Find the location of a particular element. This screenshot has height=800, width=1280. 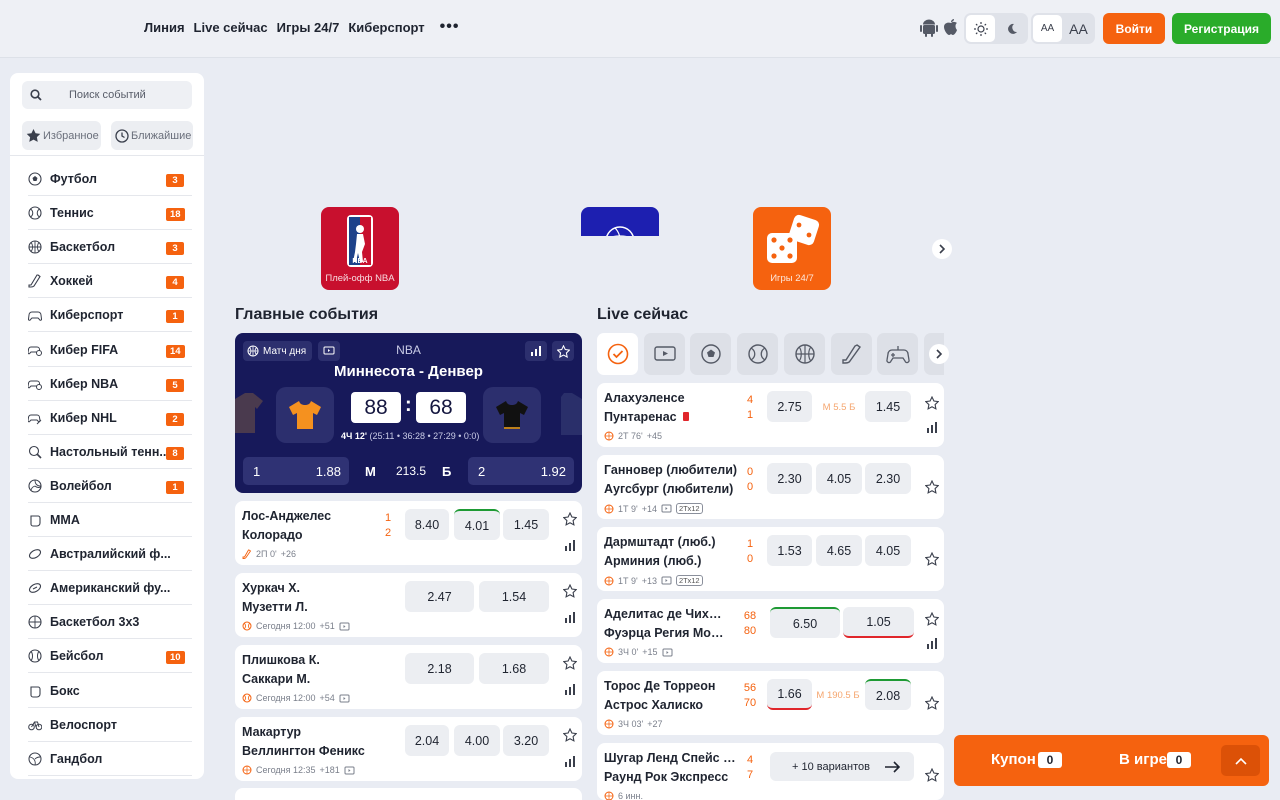

sidebar-item-hockey-stick: Хоккей 4 is located at coordinates (110, 281).